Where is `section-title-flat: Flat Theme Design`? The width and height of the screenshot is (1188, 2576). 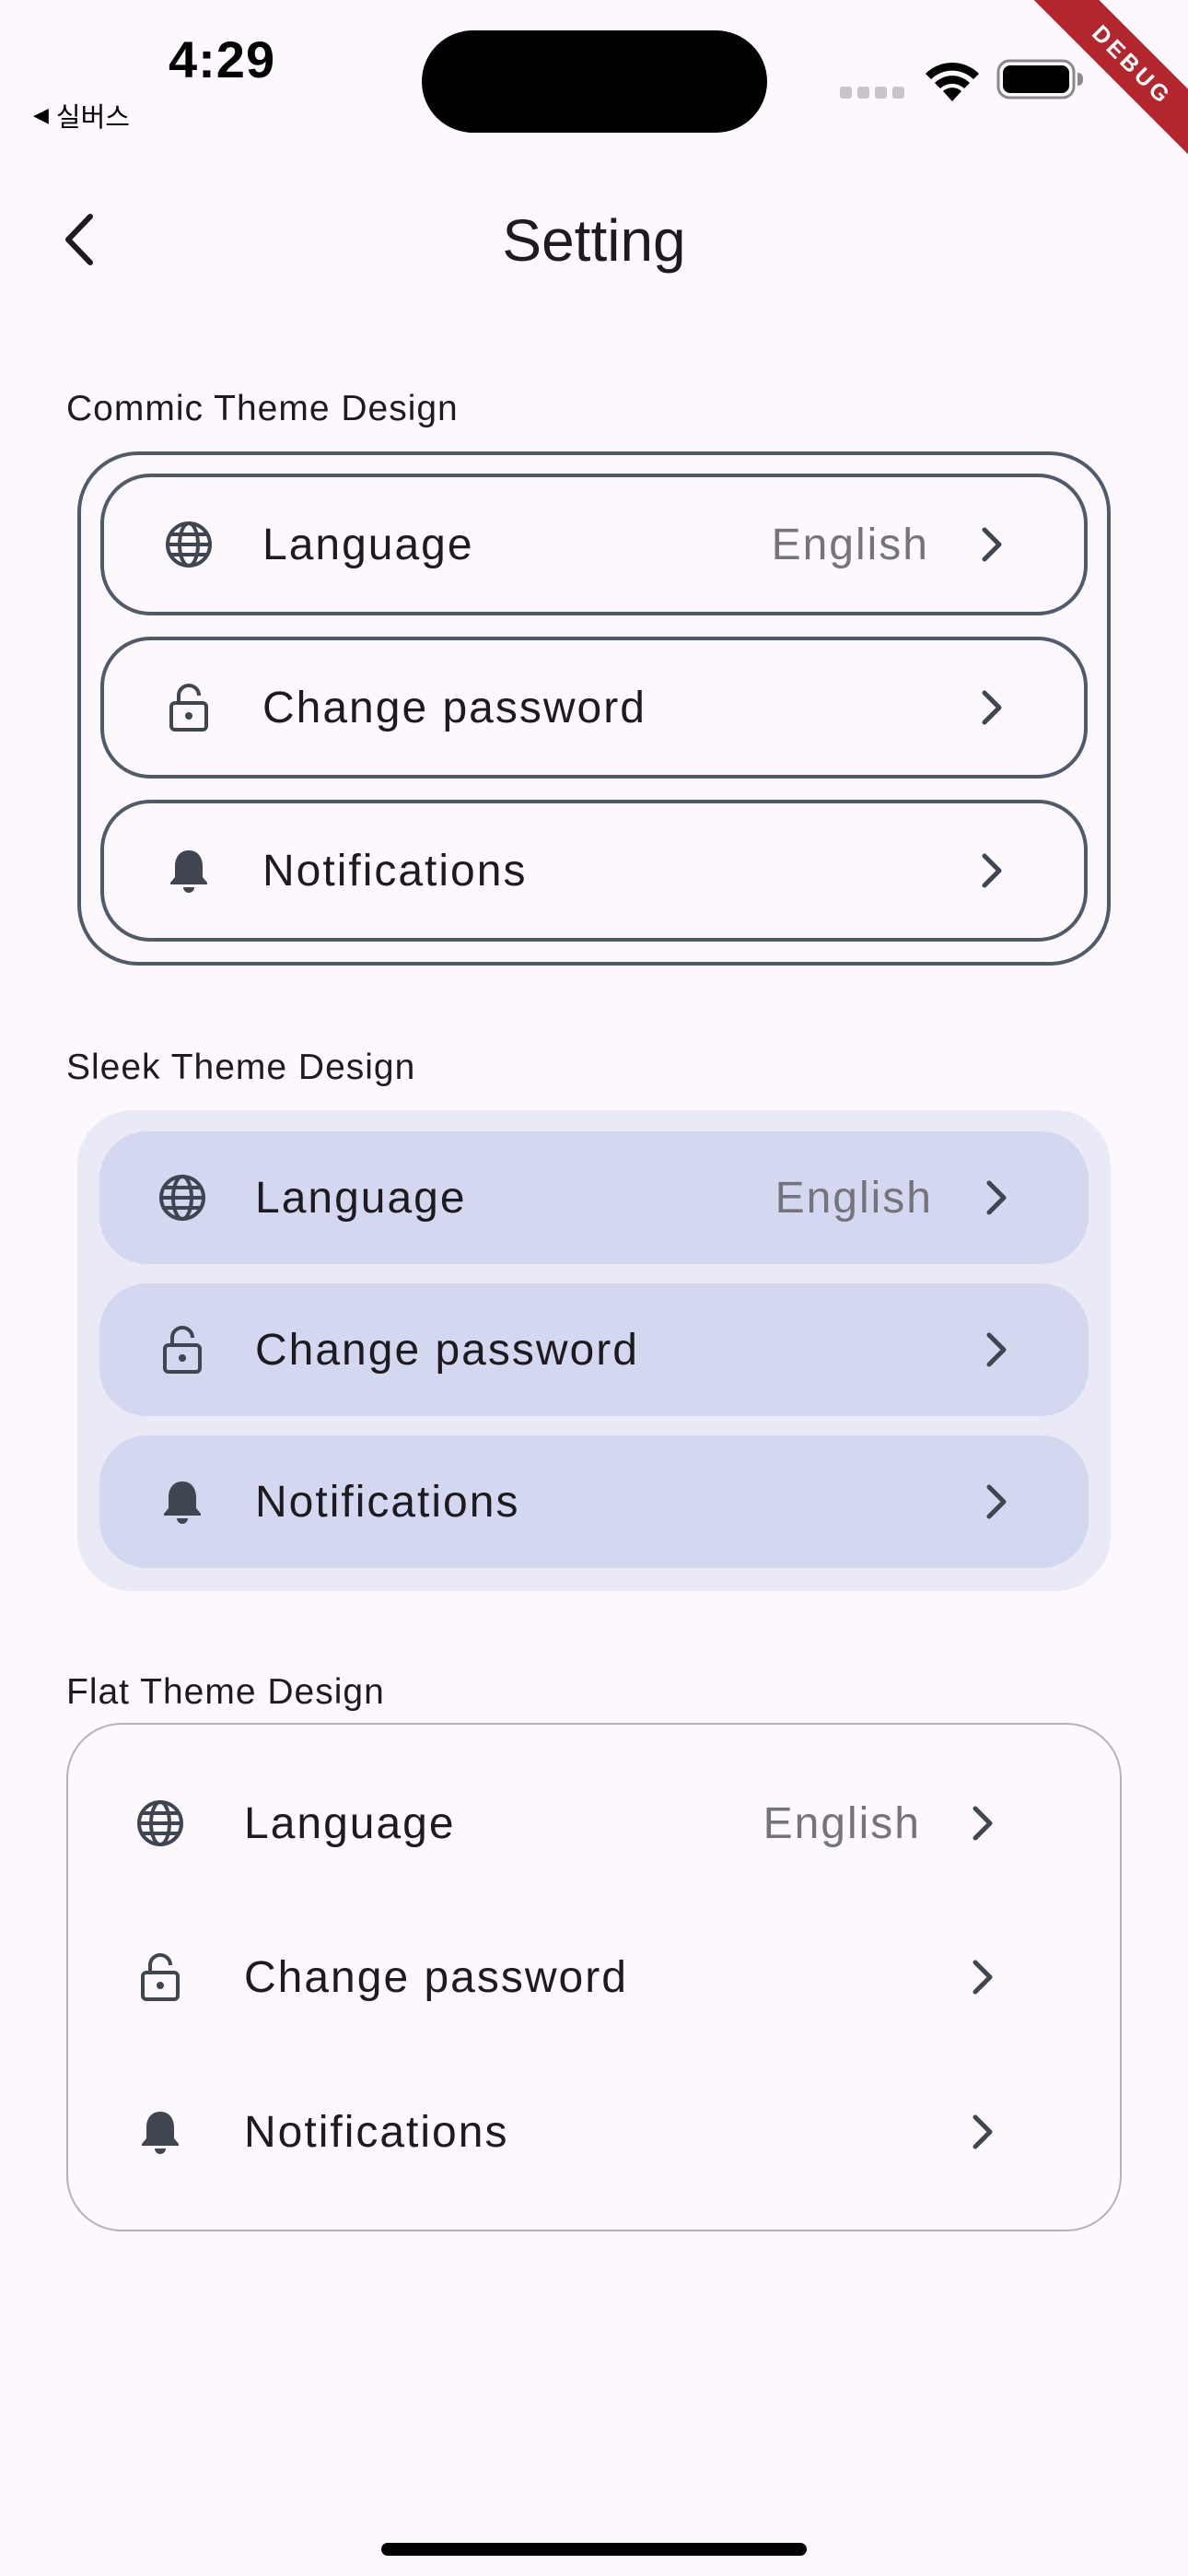
section-title-flat: Flat Theme Design is located at coordinates (225, 1692).